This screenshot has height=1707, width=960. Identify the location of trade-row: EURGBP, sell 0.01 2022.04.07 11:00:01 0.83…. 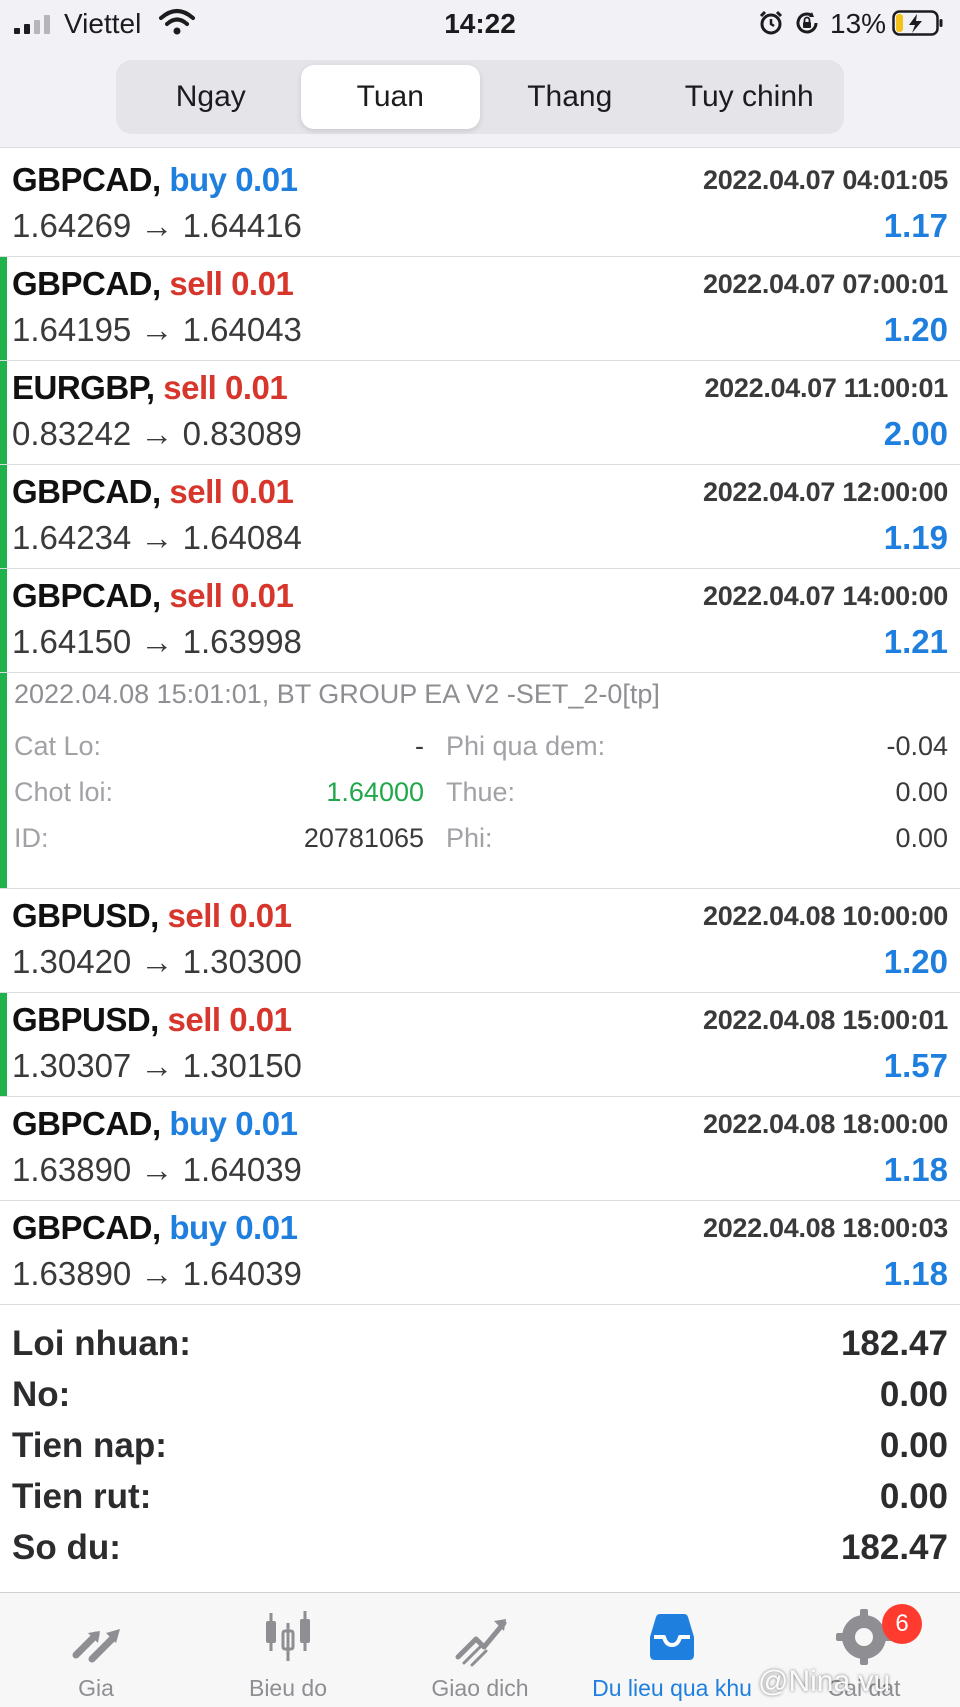
(480, 413).